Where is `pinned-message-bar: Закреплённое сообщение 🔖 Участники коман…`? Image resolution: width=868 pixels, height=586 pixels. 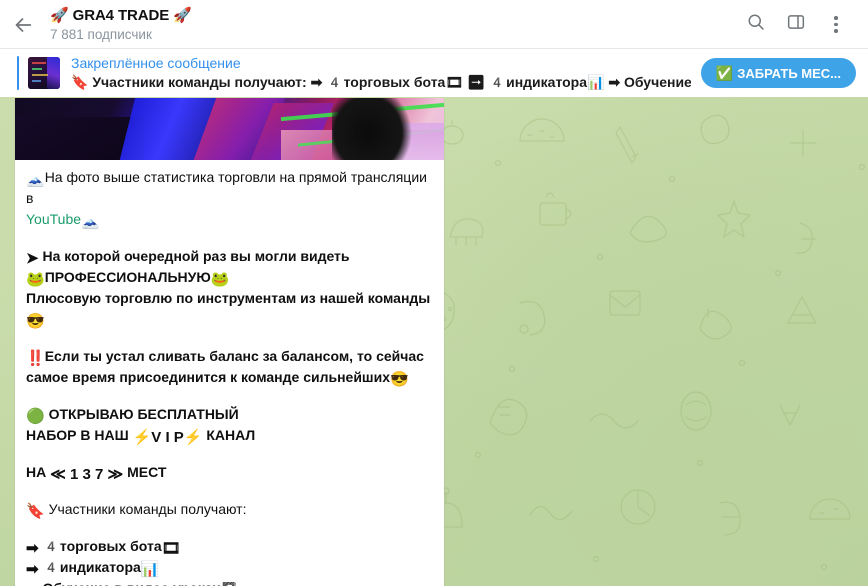 pinned-message-bar: Закреплённое сообщение 🔖 Участники коман… is located at coordinates (434, 73).